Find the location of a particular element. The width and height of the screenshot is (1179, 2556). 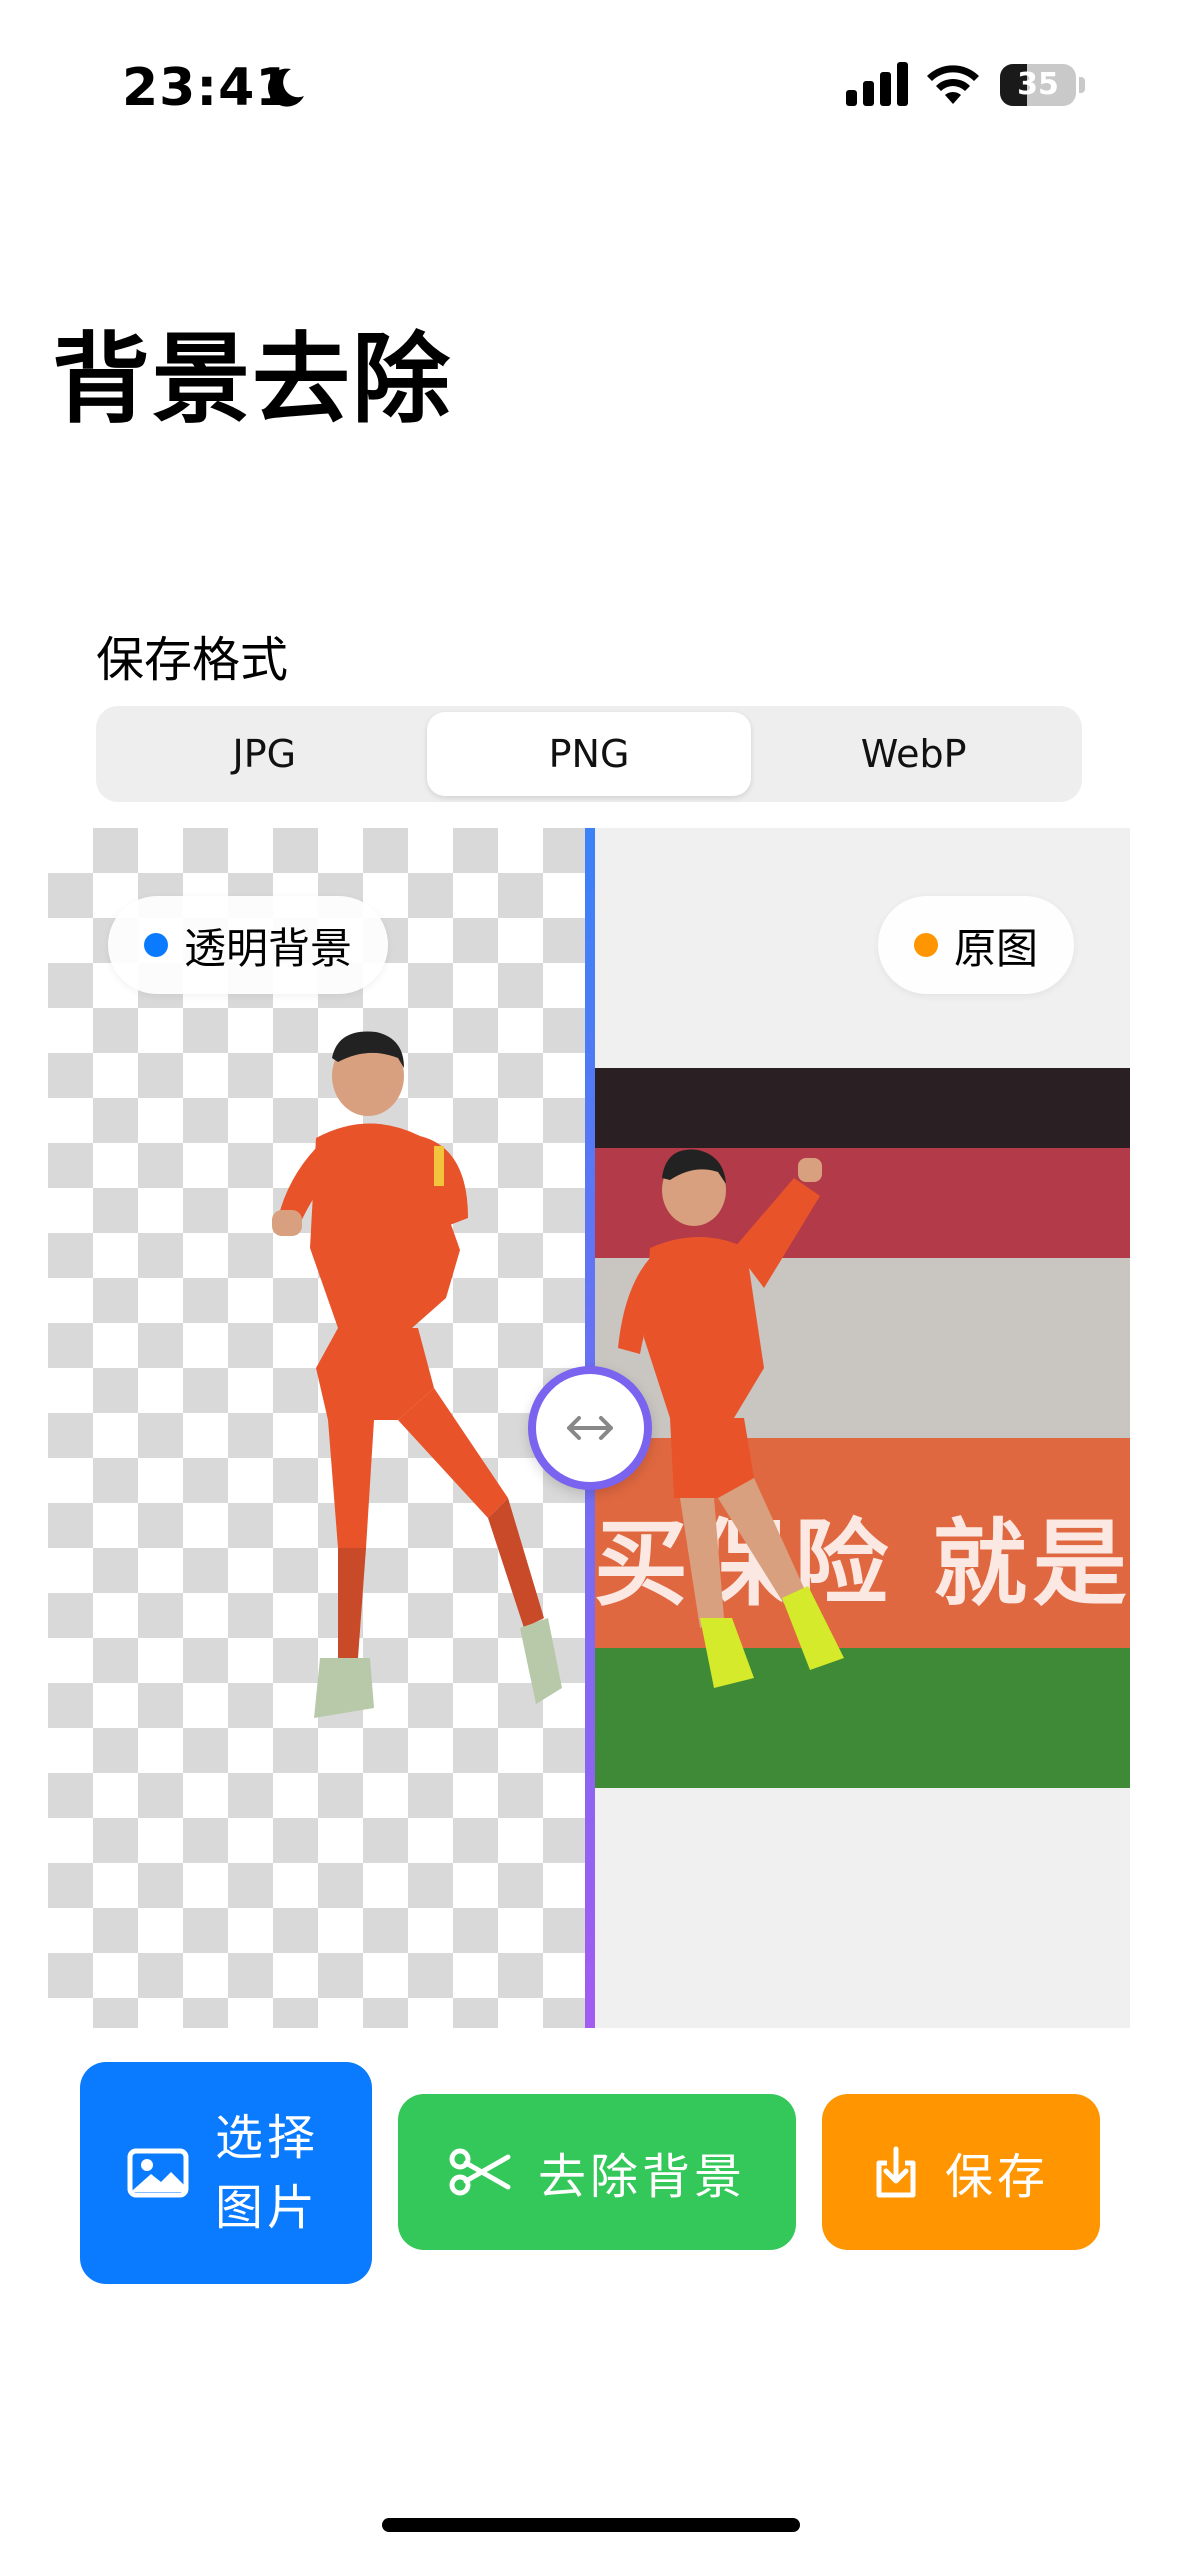

transparent-background-text: 透明背景 is located at coordinates (268, 948).